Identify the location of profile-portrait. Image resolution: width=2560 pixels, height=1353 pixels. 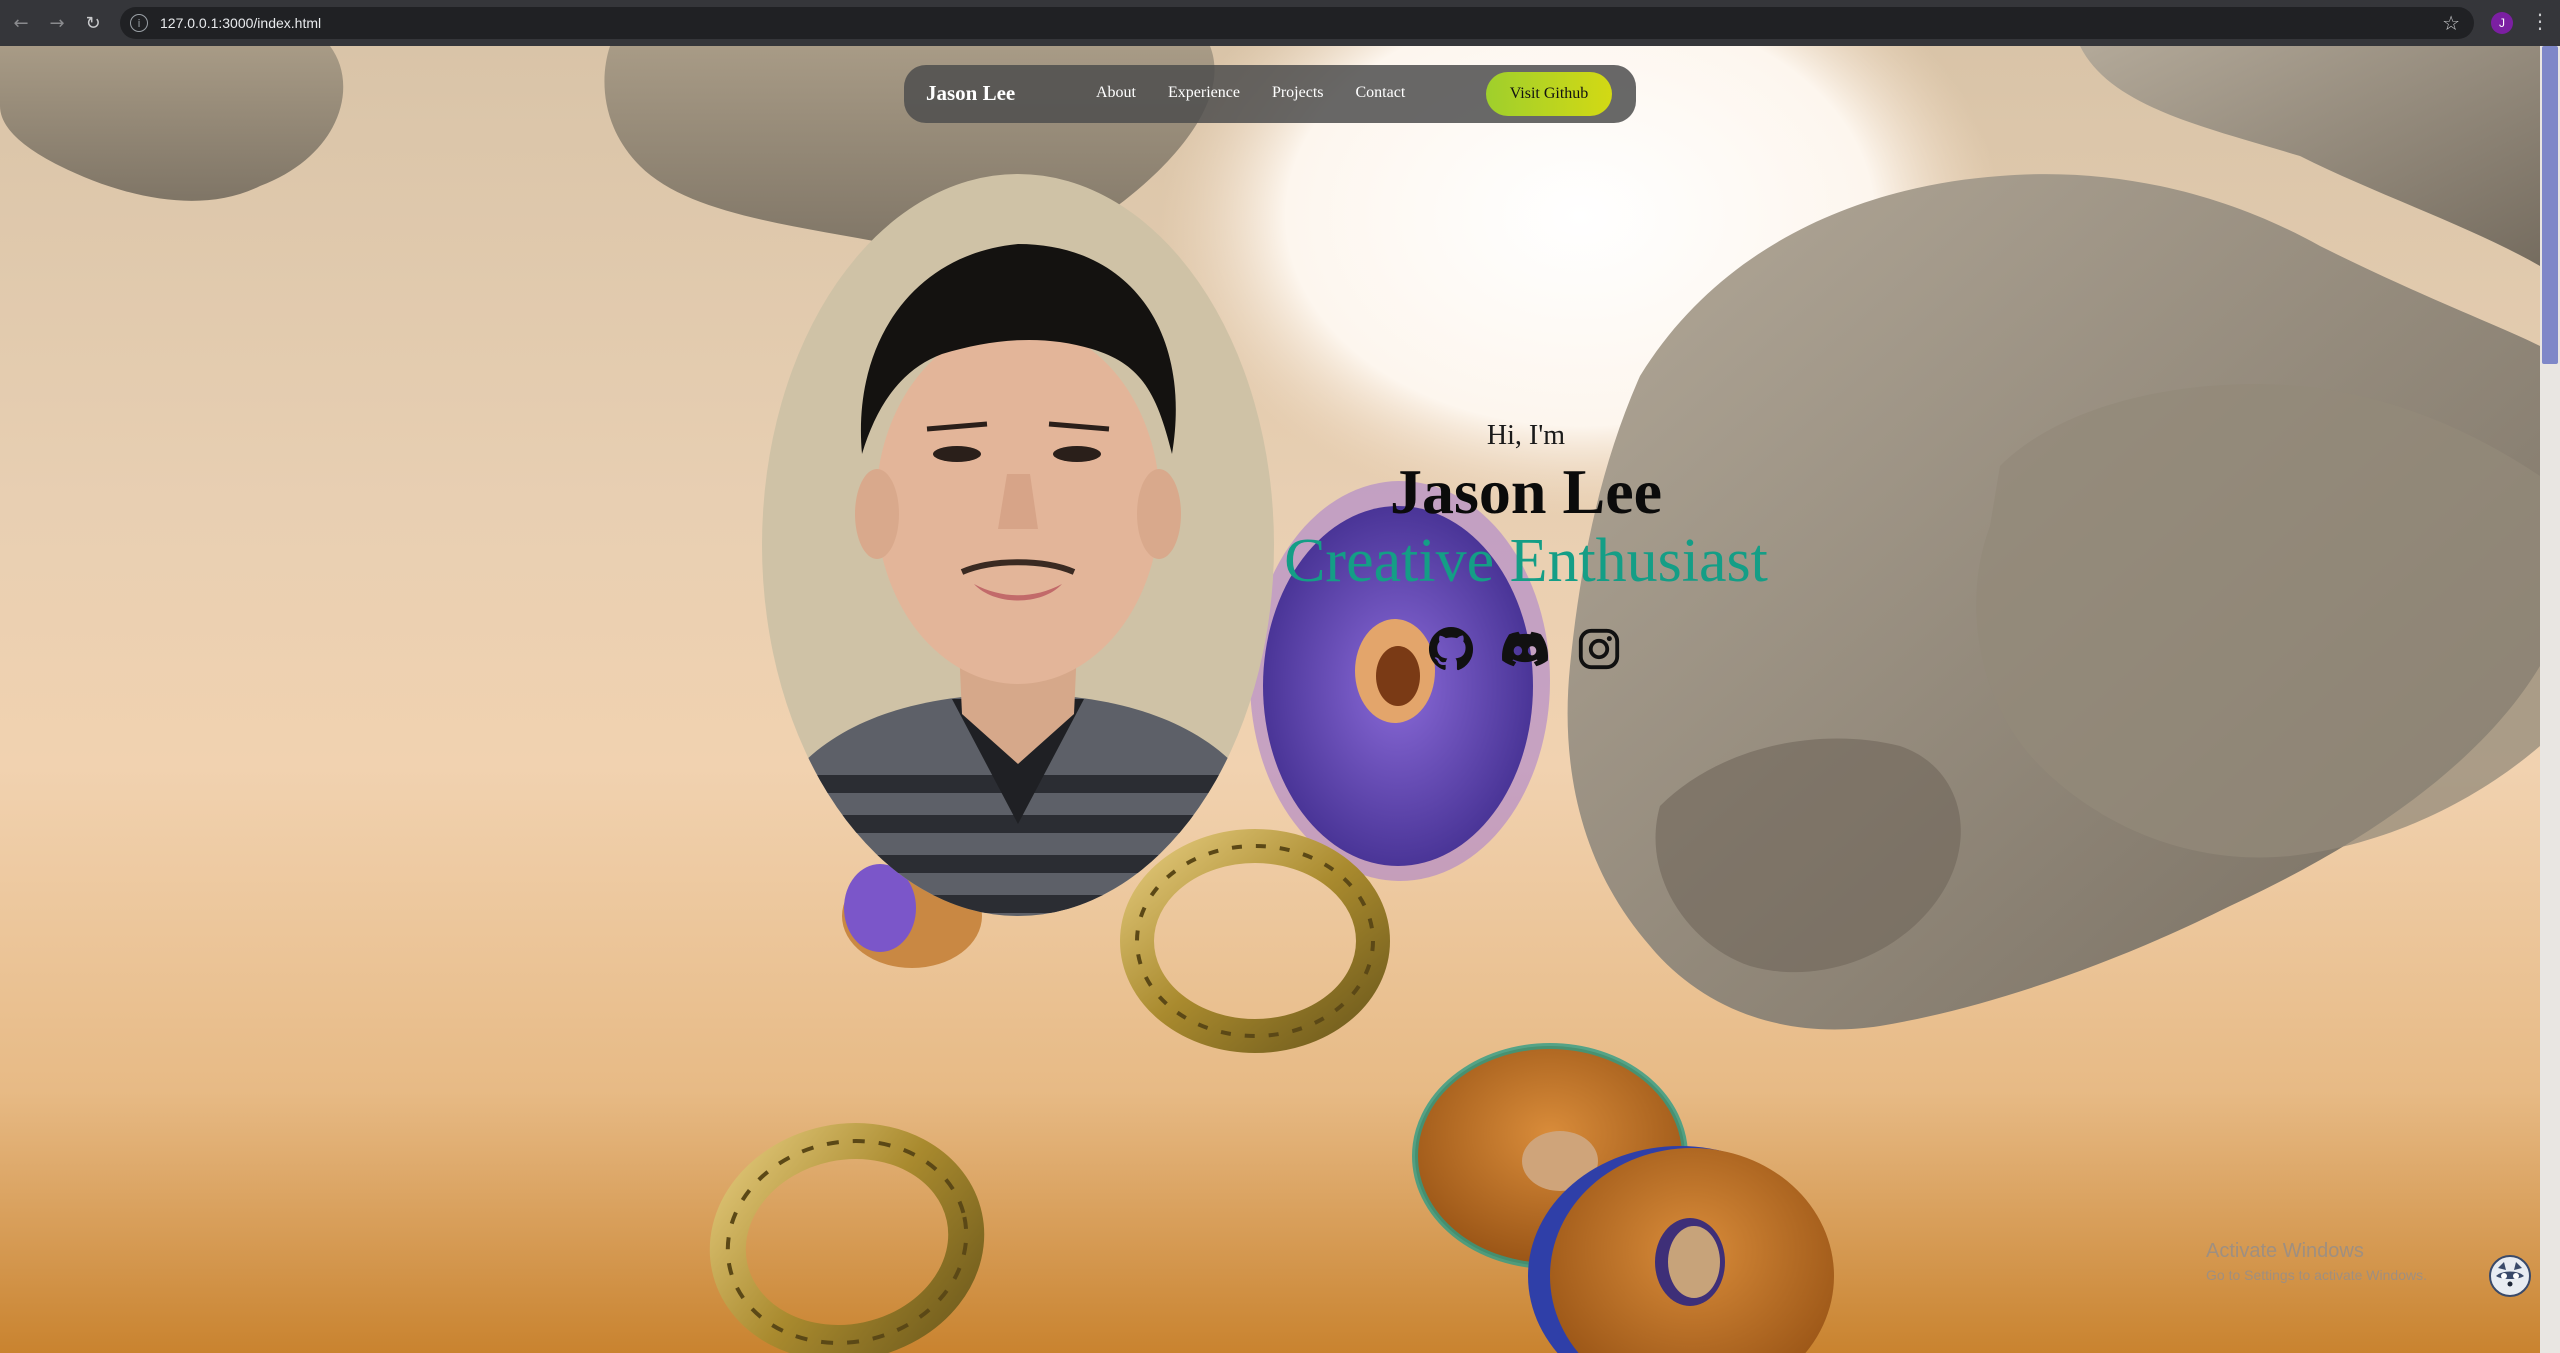
(1018, 545).